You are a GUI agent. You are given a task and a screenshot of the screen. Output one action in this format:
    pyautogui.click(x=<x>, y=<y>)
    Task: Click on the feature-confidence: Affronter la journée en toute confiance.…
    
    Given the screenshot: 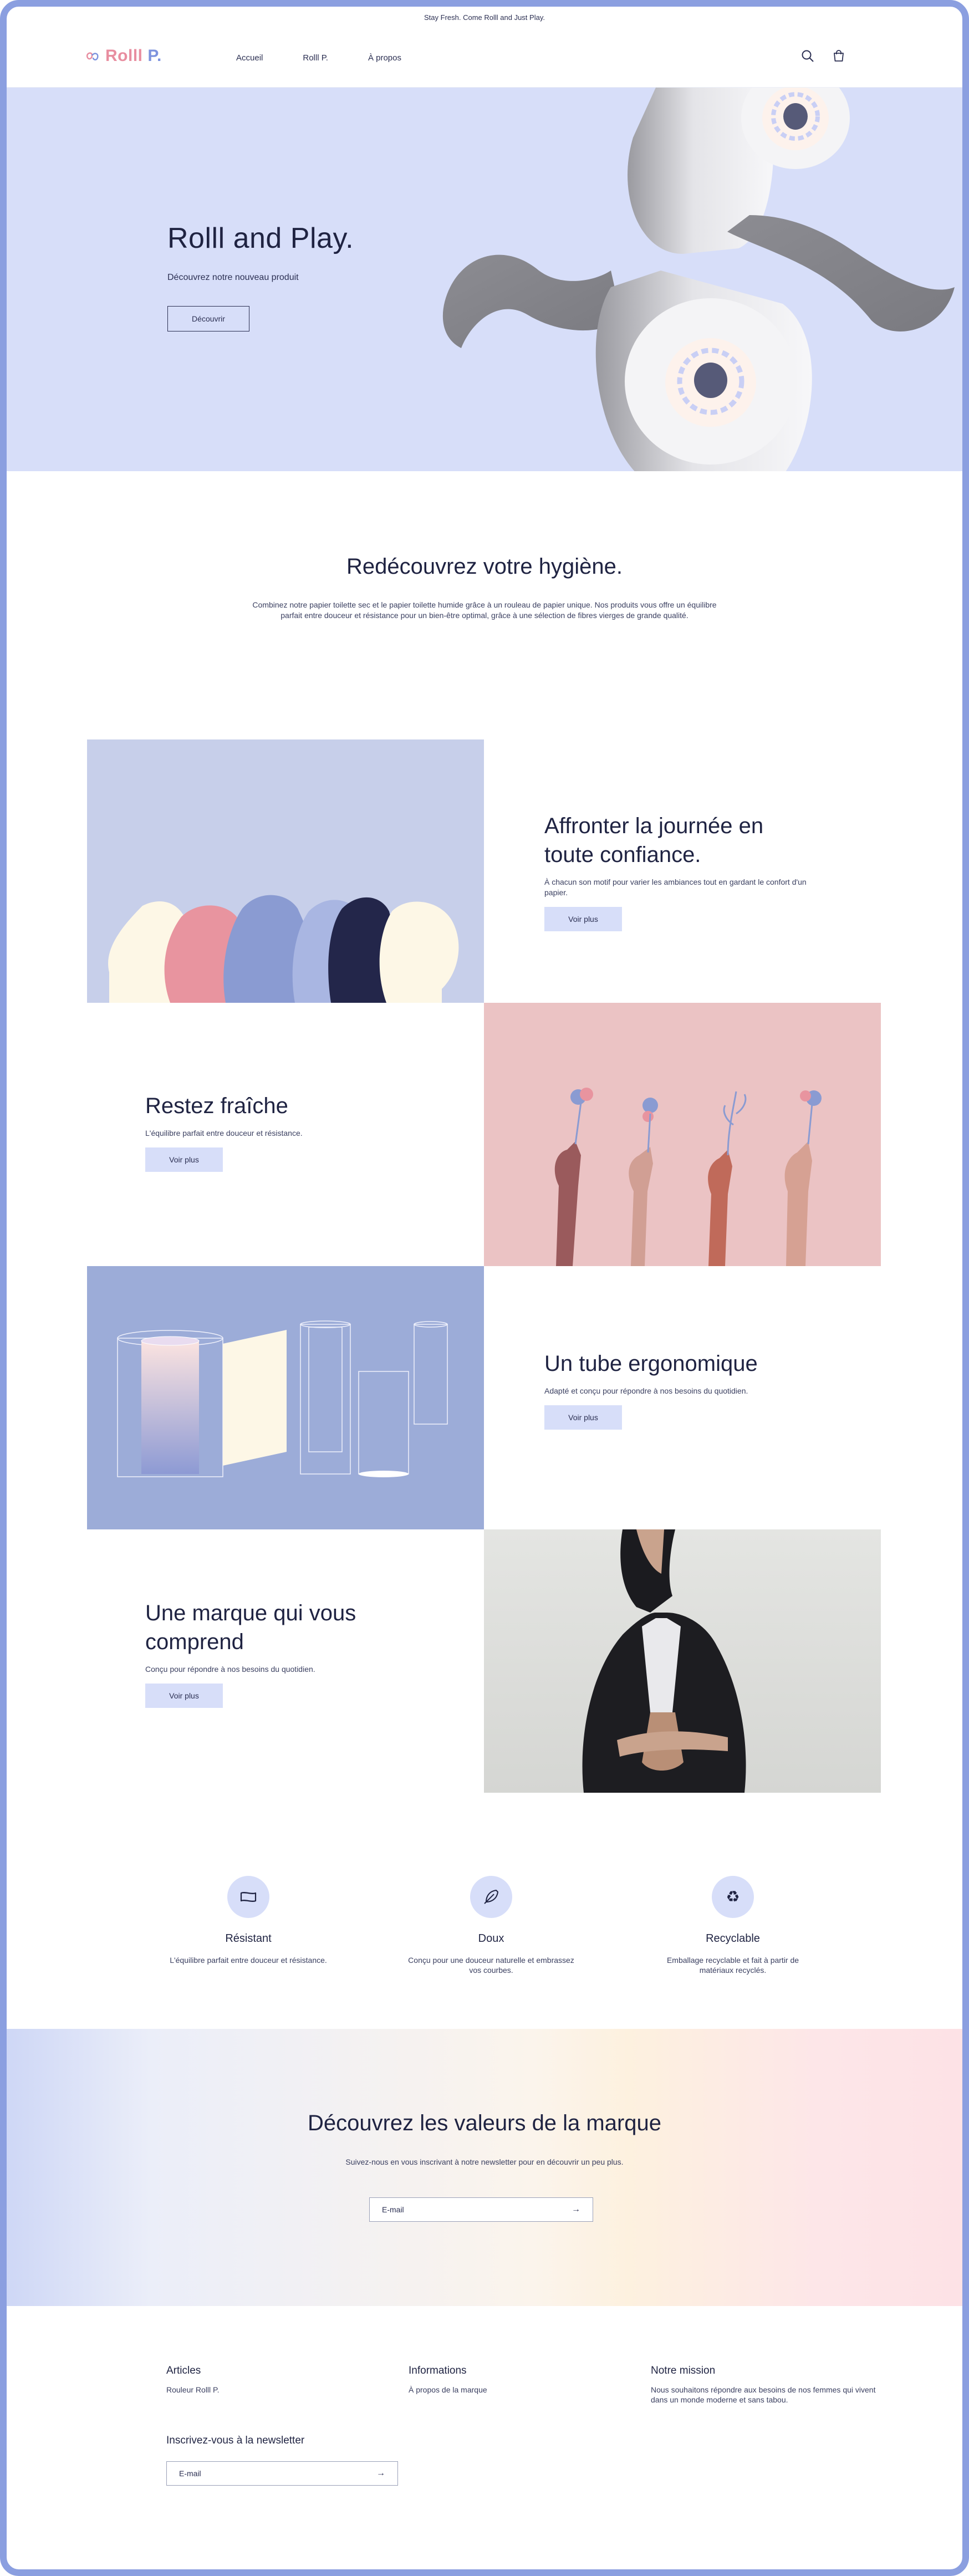 What is the action you would take?
    pyautogui.click(x=484, y=871)
    